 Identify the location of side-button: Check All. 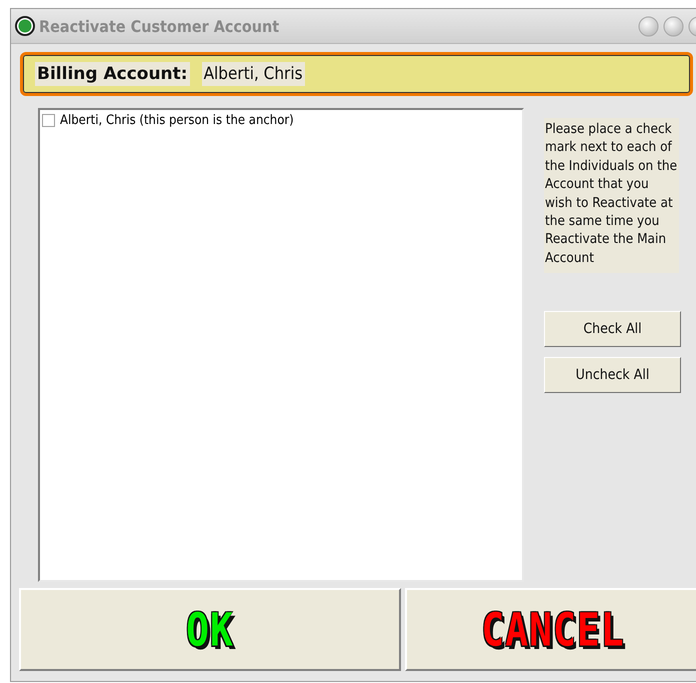
(612, 329).